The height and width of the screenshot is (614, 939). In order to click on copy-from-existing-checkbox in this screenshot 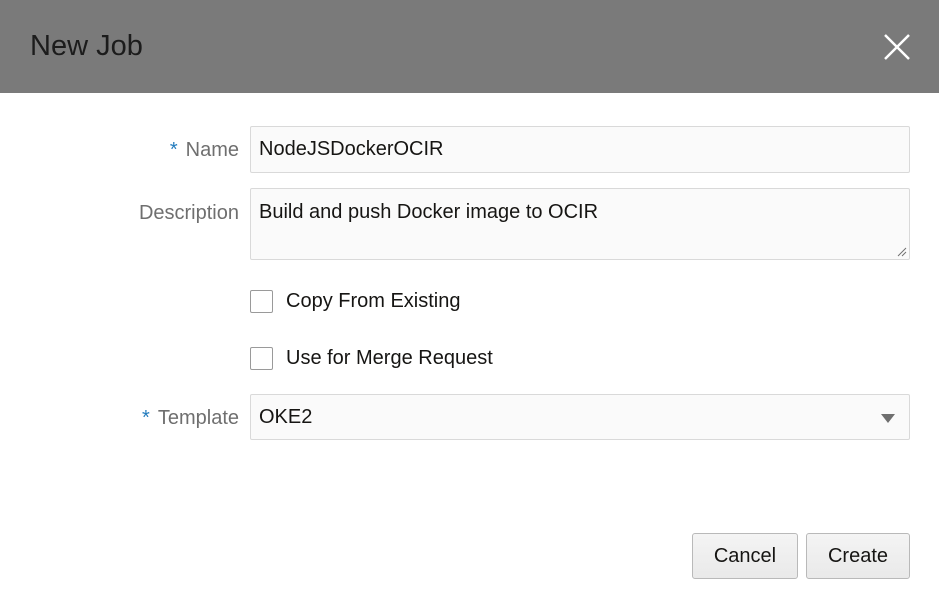, I will do `click(261, 301)`.